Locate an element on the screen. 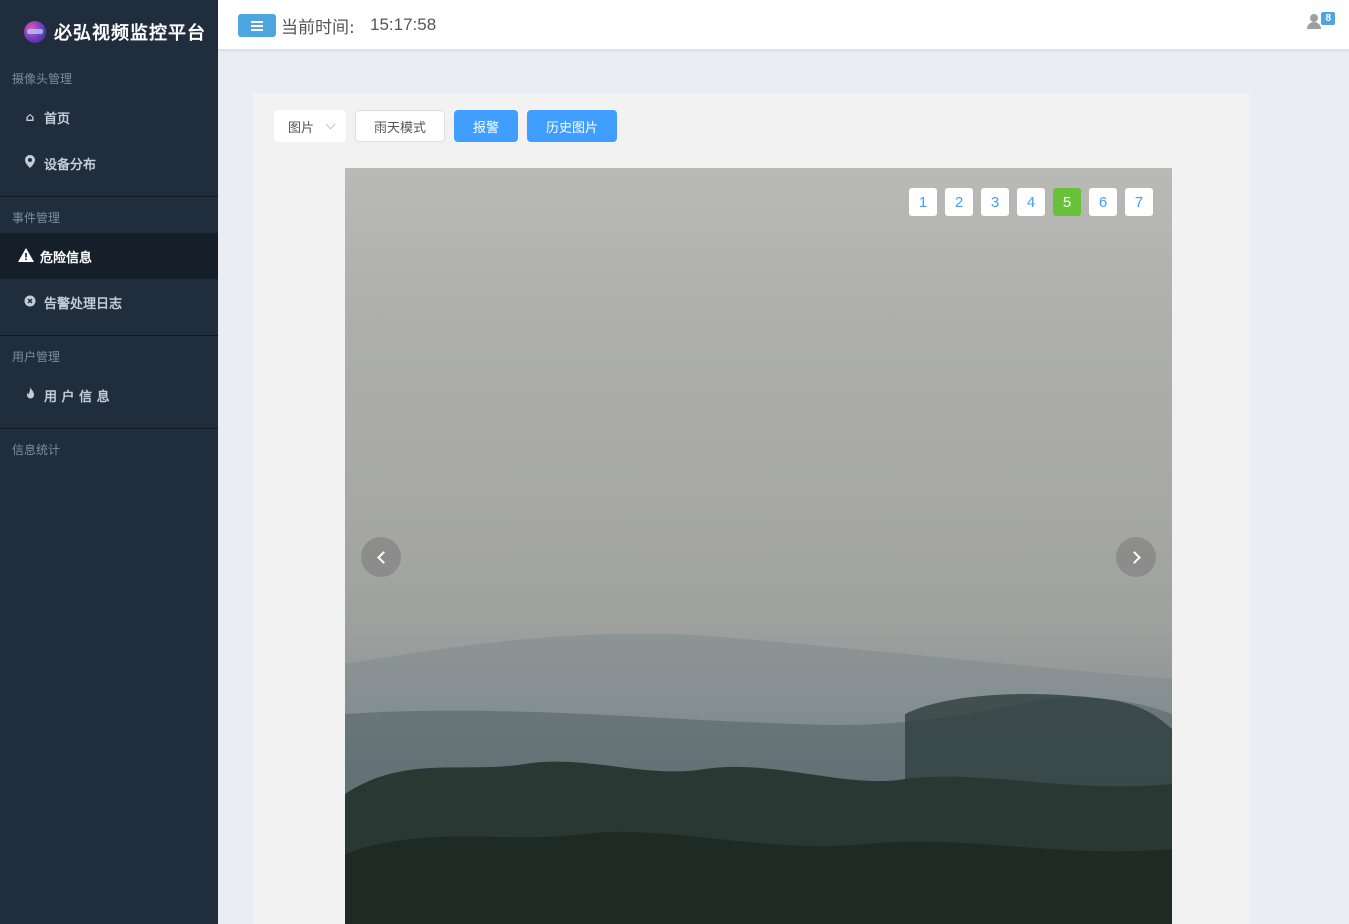 This screenshot has width=1349, height=924. page-button: 6 is located at coordinates (1103, 202).